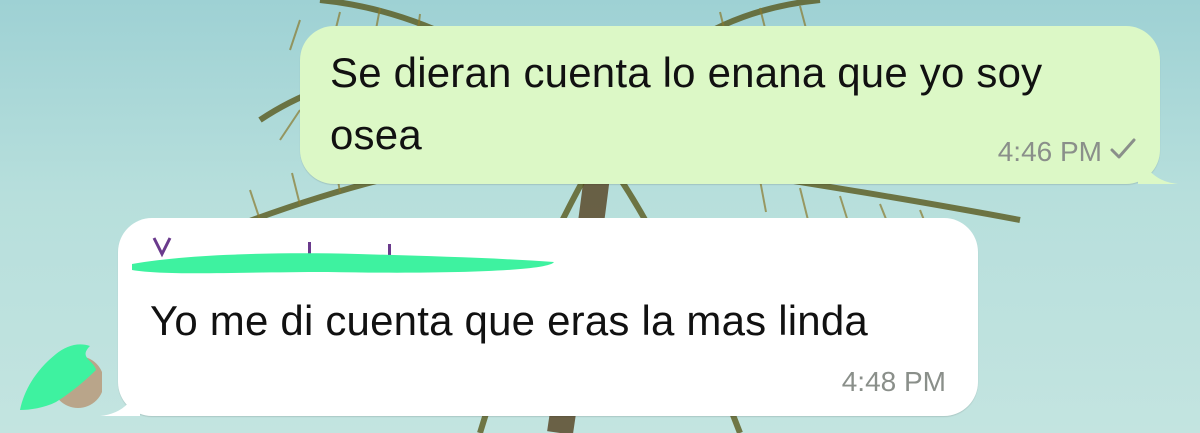  Describe the element at coordinates (59, 375) in the screenshot. I see `avatar-redacted` at that location.